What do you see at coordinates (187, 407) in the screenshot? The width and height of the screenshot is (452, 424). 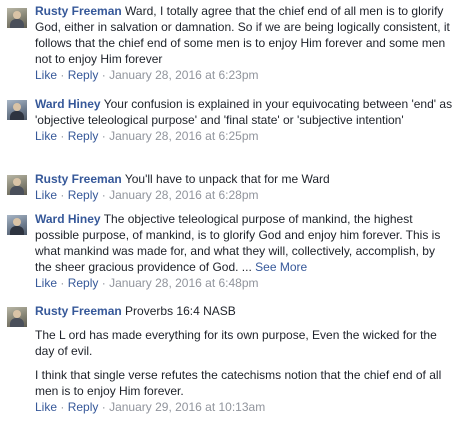 I see `comment-timestamp: January 29, 2016 at 10:13am` at bounding box center [187, 407].